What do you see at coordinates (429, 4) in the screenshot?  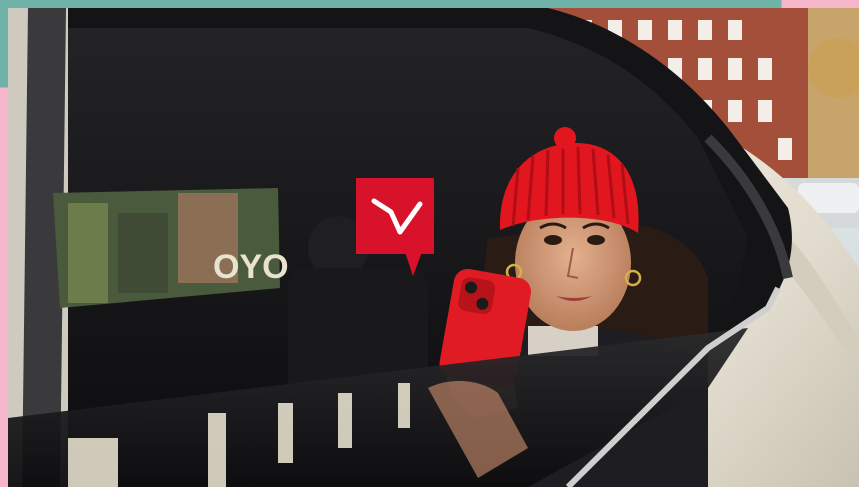 I see `top-color-strip` at bounding box center [429, 4].